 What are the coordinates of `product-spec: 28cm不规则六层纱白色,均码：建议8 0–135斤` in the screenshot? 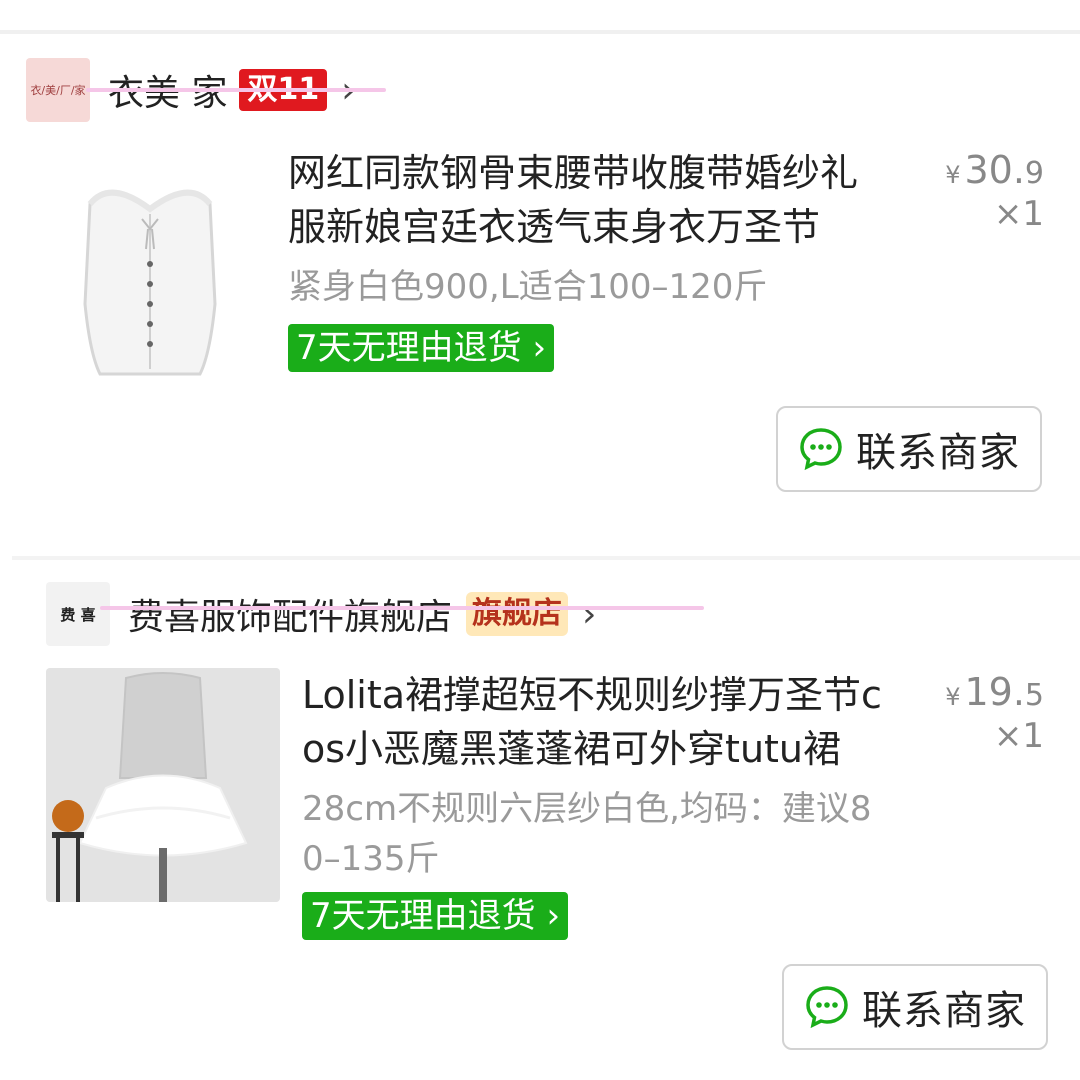 It's located at (612, 834).